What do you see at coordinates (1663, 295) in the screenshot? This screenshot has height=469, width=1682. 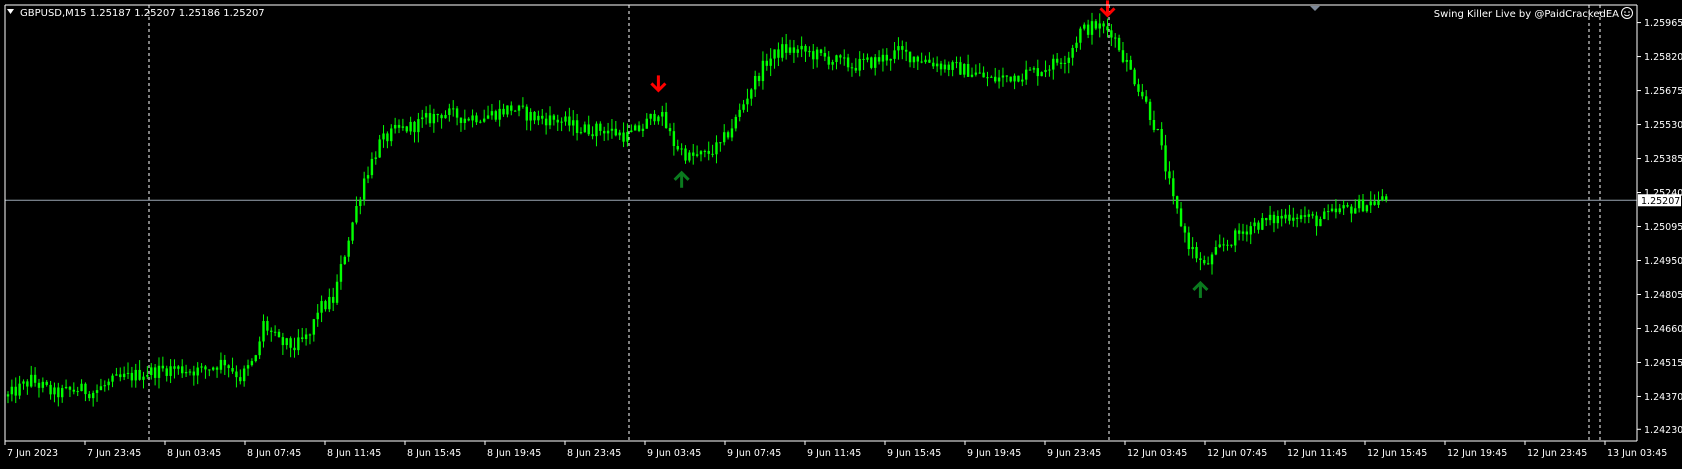 I see `y-tick-label: 1.24805` at bounding box center [1663, 295].